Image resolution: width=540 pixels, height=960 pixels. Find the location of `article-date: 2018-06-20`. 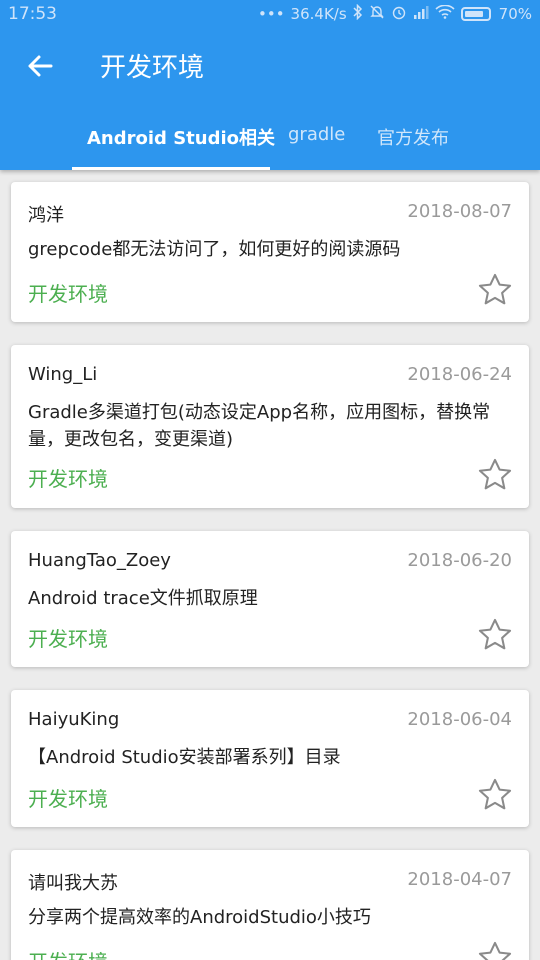

article-date: 2018-06-20 is located at coordinates (459, 560).